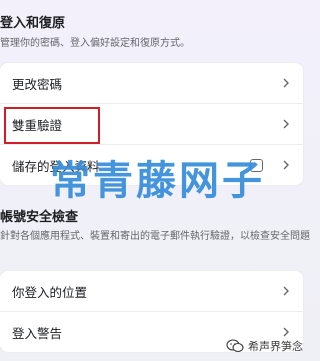 This screenshot has width=320, height=361. I want to click on security-section-title: 帳號安全檢查, so click(39, 216).